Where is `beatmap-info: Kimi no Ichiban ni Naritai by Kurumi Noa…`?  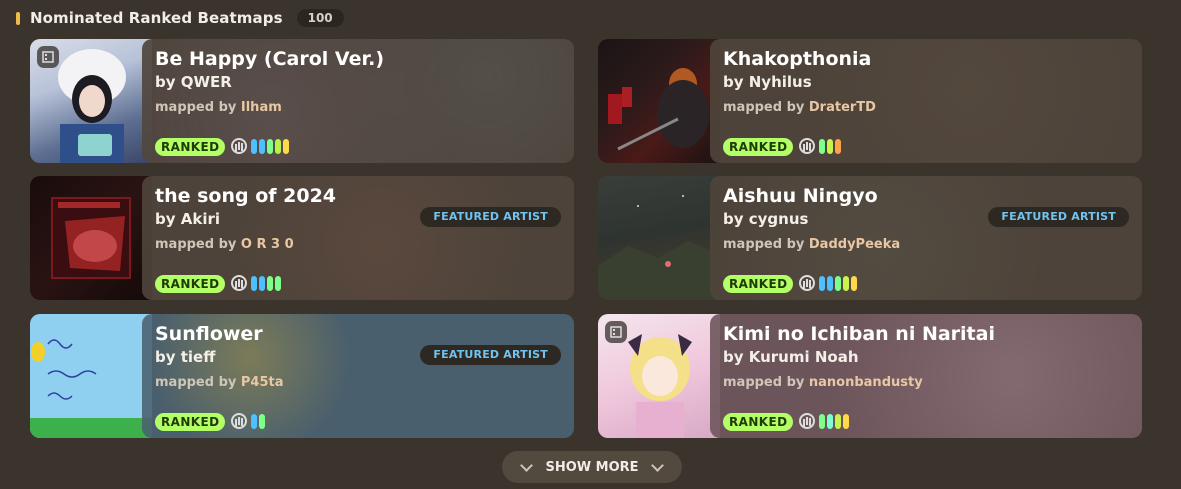
beatmap-info: Kimi no Ichiban ni Naritai by Kurumi Noa… is located at coordinates (926, 376).